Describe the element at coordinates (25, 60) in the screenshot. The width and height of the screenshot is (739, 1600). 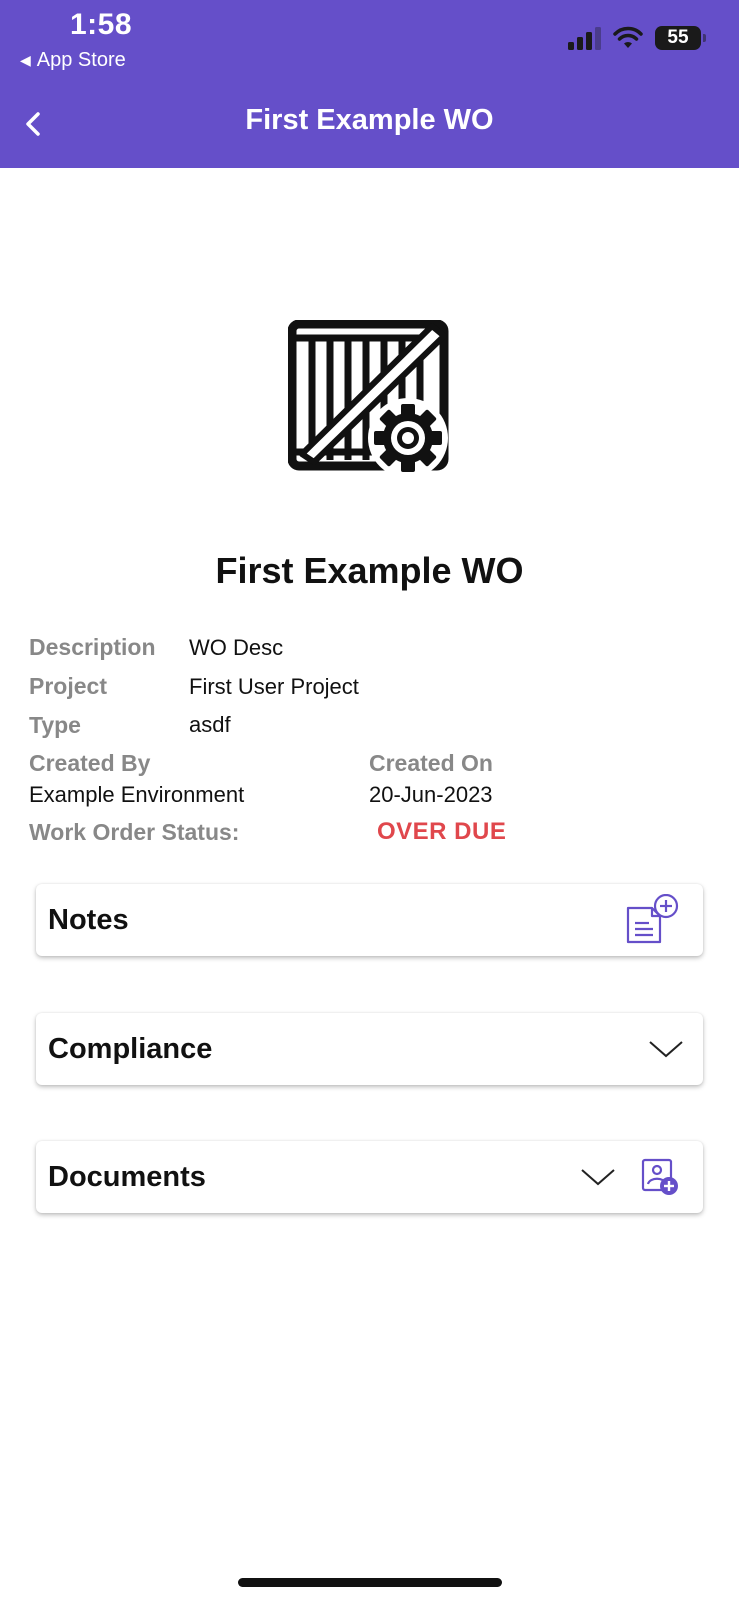
I see `back-triangle-icon: ◀` at that location.